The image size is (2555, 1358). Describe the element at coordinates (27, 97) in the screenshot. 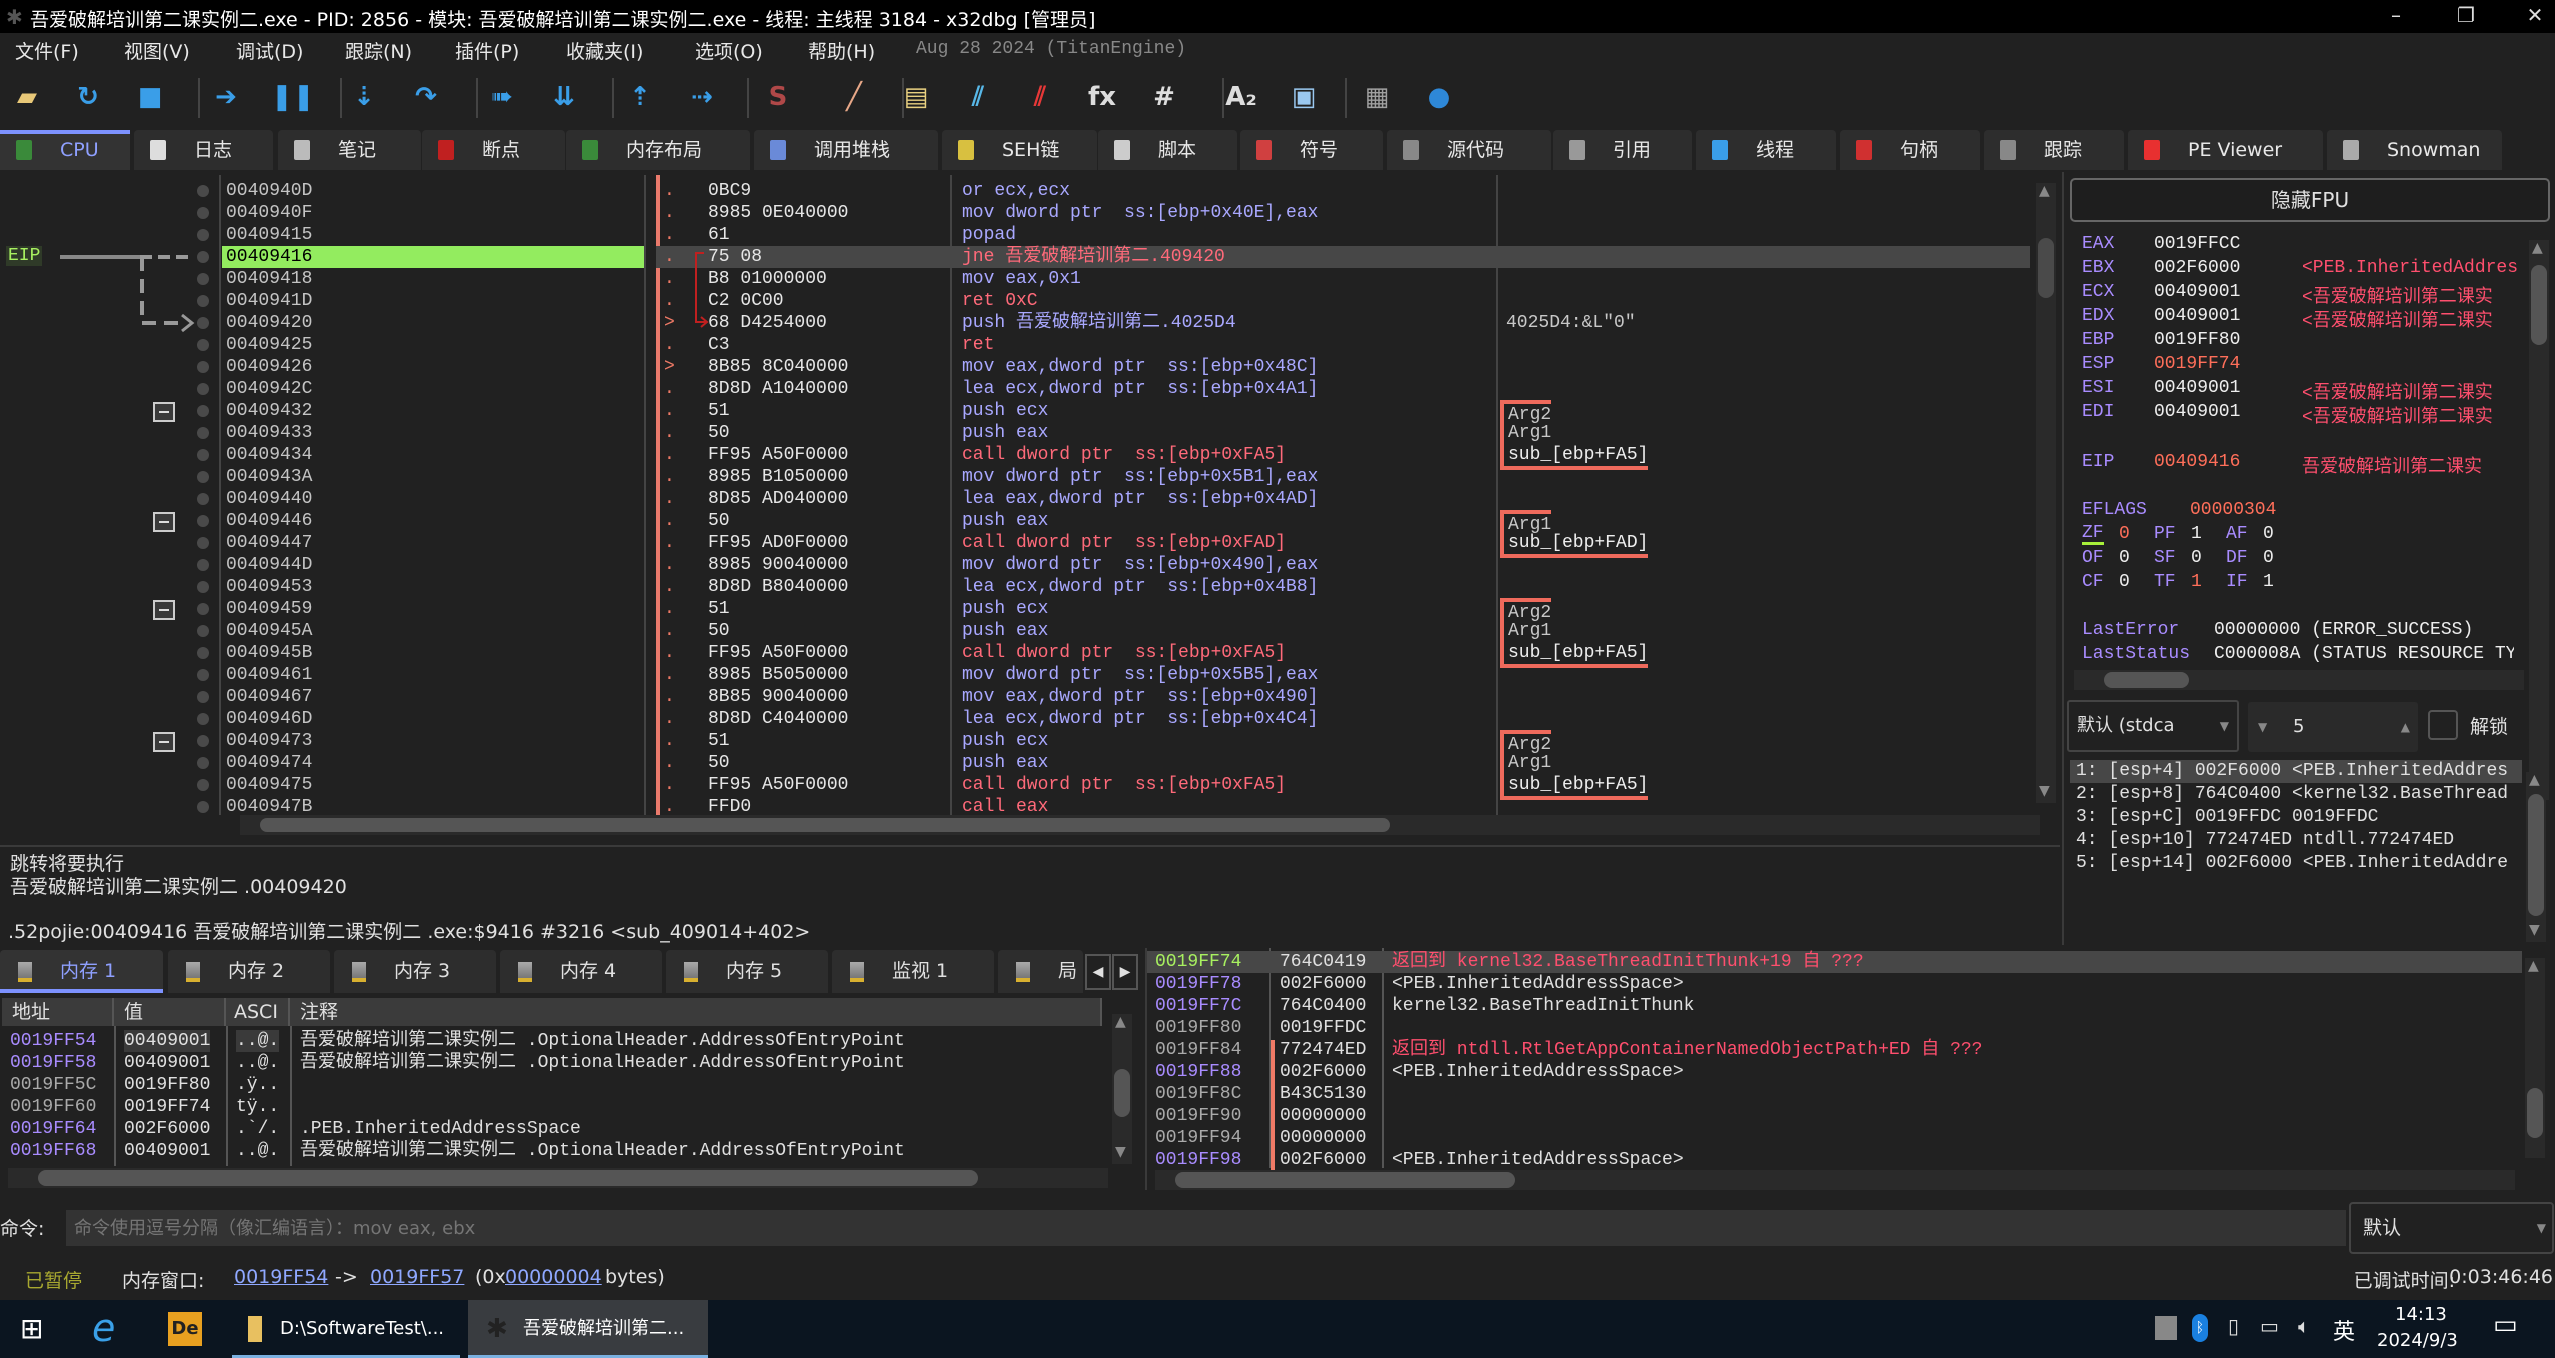

I see `open-icon: ▰` at that location.